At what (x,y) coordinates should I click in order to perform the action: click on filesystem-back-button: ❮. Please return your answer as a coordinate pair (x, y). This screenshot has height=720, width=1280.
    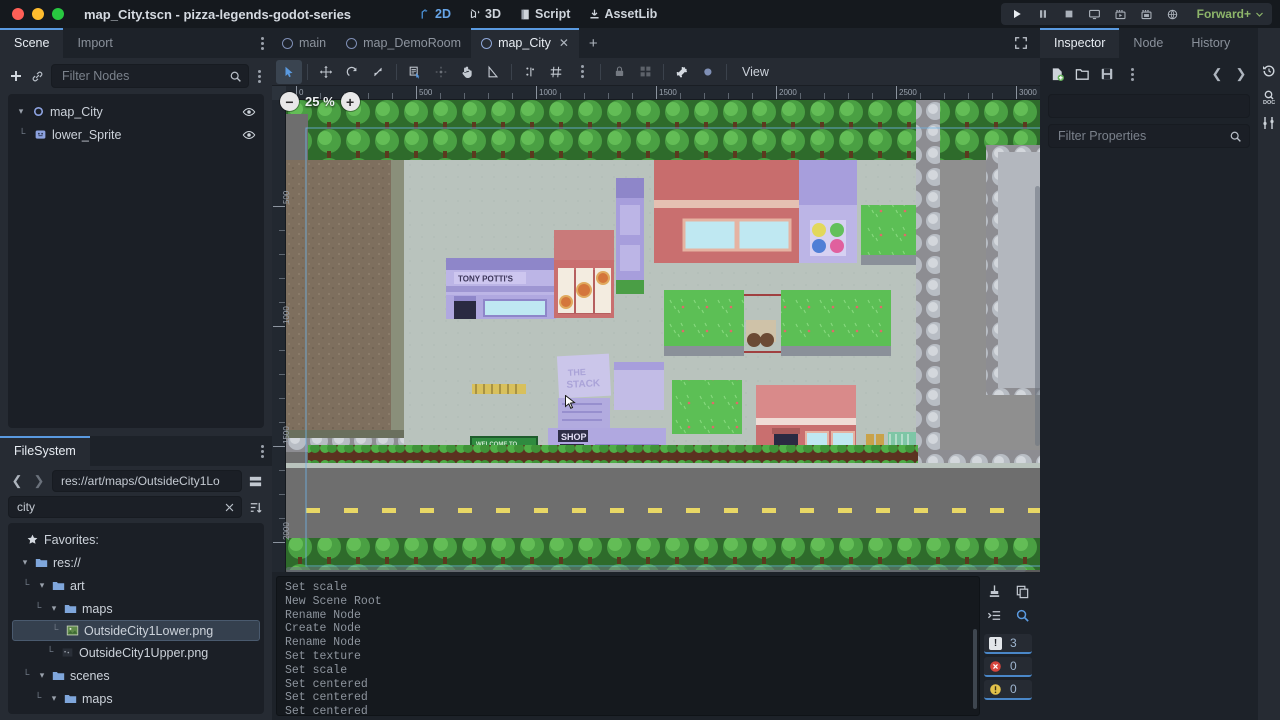
    Looking at the image, I should click on (17, 481).